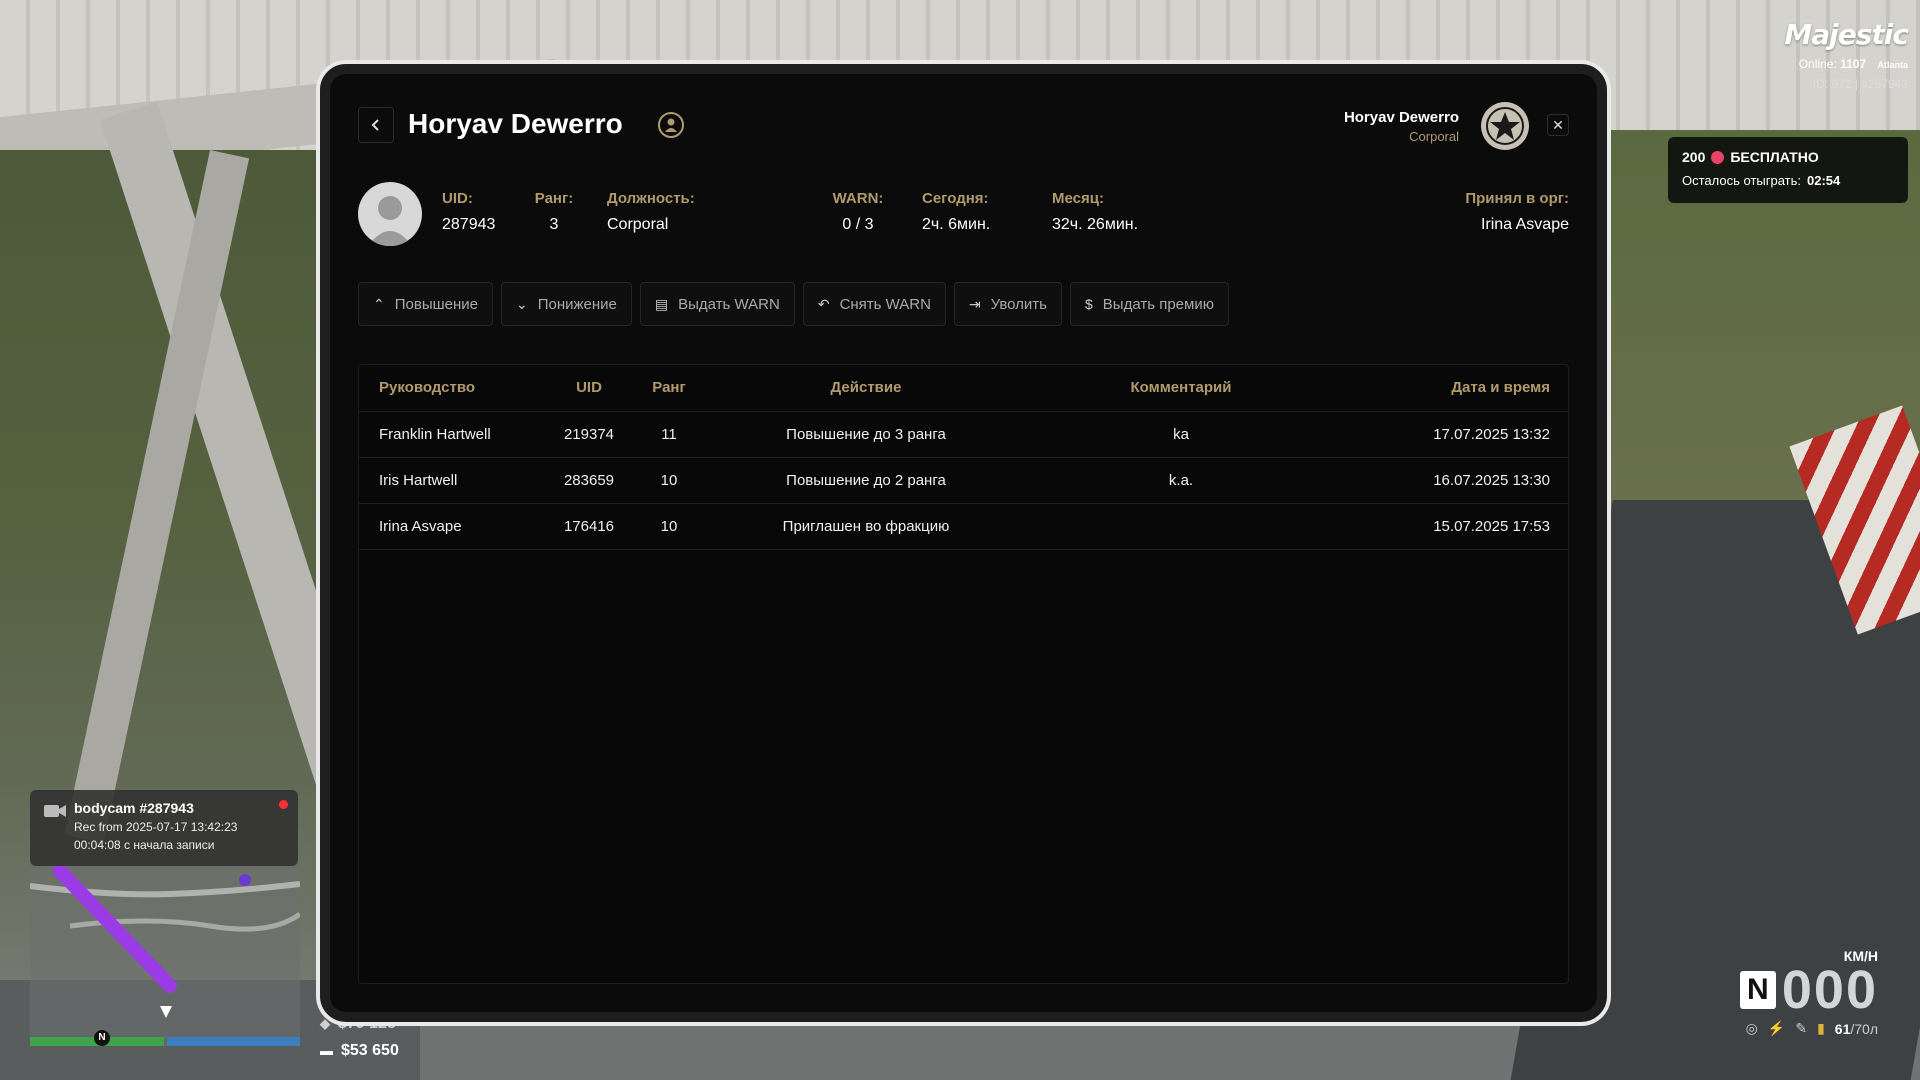 This screenshot has height=1080, width=1920. Describe the element at coordinates (1453, 388) in the screenshot. I see `col-datetime: Дата и время` at that location.